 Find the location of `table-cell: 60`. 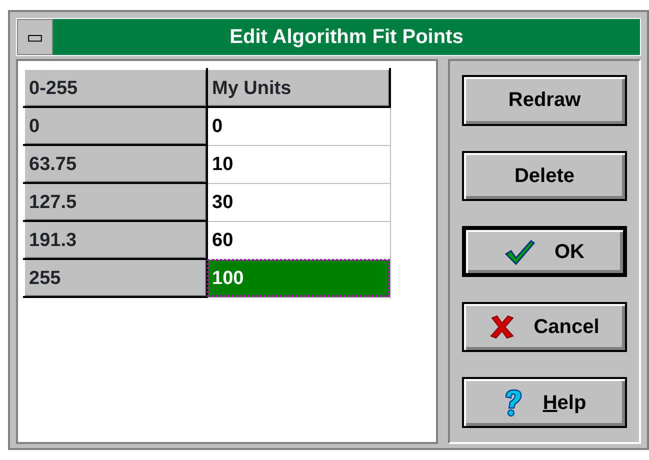

table-cell: 60 is located at coordinates (298, 240).